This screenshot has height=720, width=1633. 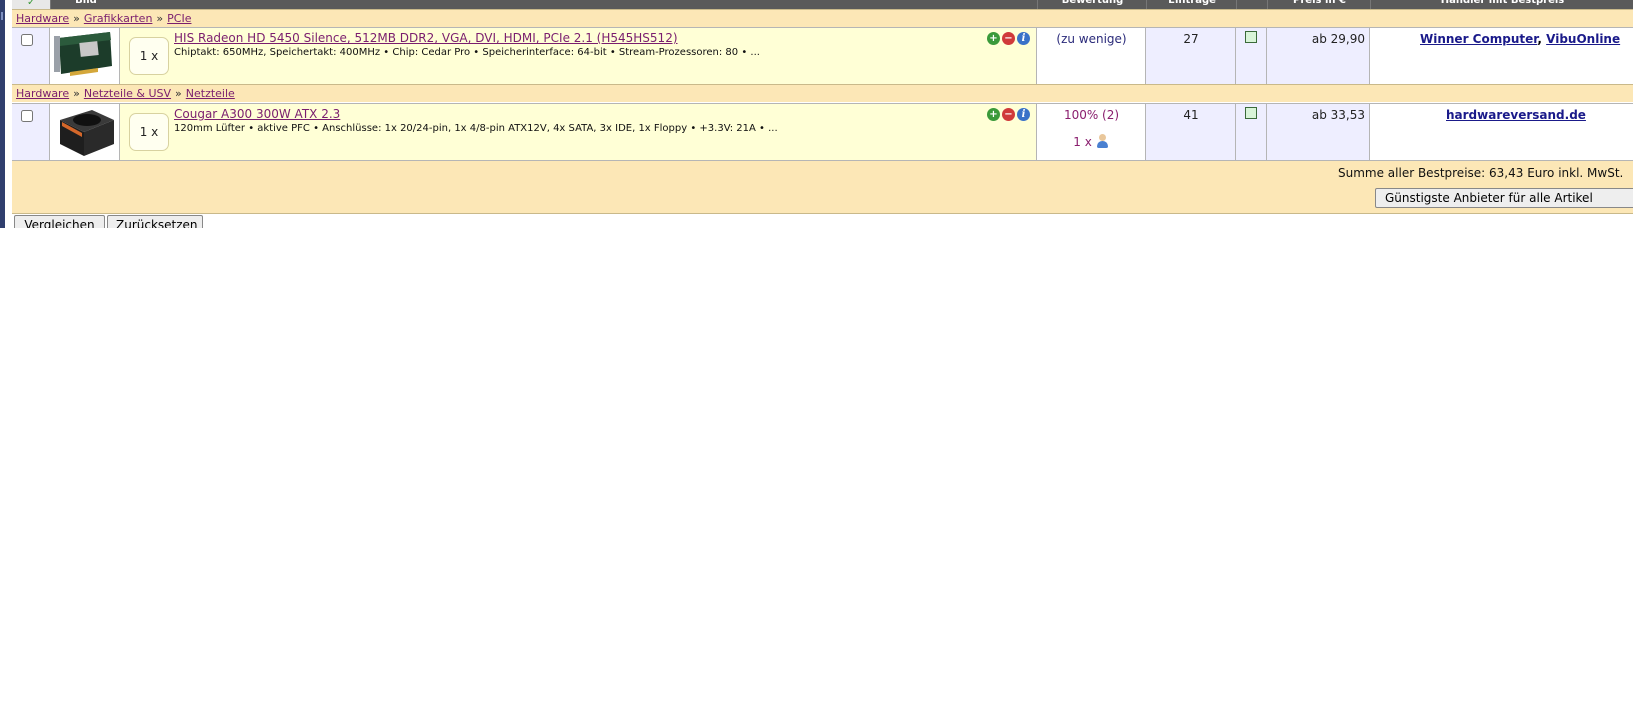 What do you see at coordinates (1319, 4) in the screenshot?
I see `header-price: Preis in €` at bounding box center [1319, 4].